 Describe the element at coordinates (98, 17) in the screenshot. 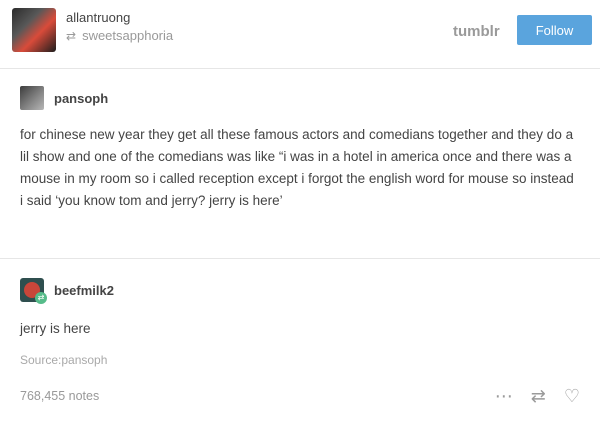

I see `header-username: allantruong` at that location.